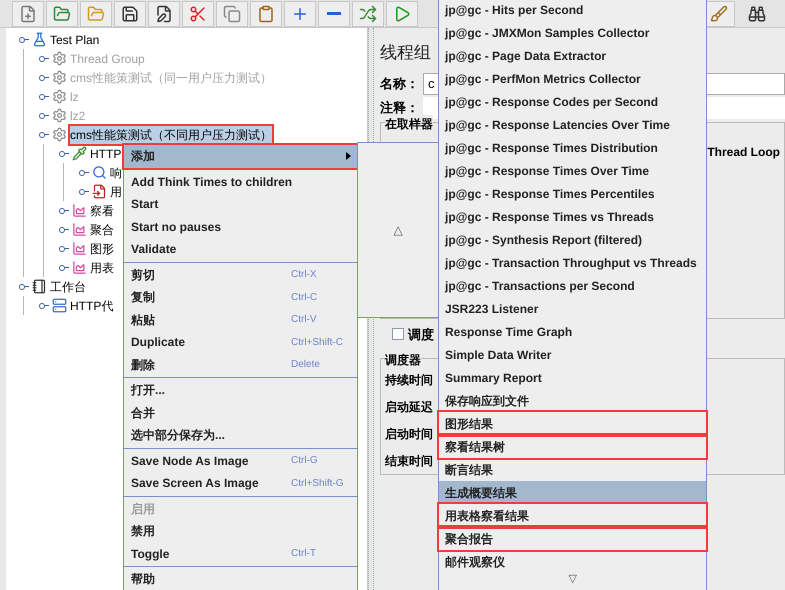  What do you see at coordinates (106, 153) in the screenshot?
I see `tree-node-label: HTTP` at bounding box center [106, 153].